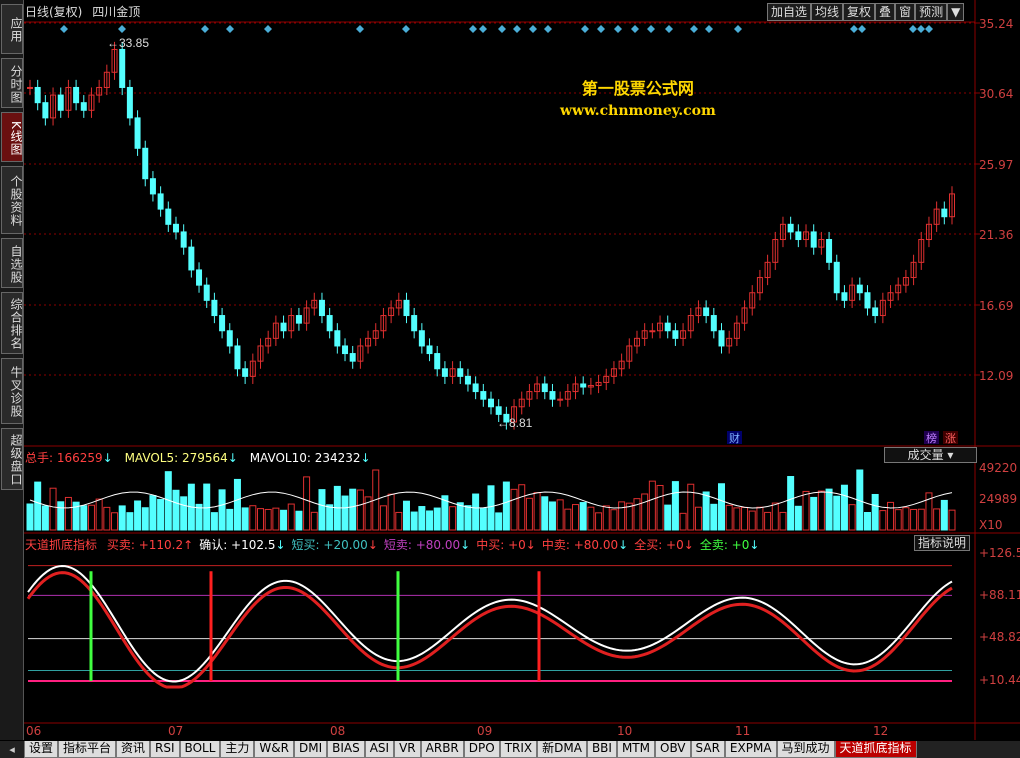 Image resolution: width=1020 pixels, height=758 pixels. Describe the element at coordinates (805, 749) in the screenshot. I see `tab-马到成功: 马到成功` at that location.